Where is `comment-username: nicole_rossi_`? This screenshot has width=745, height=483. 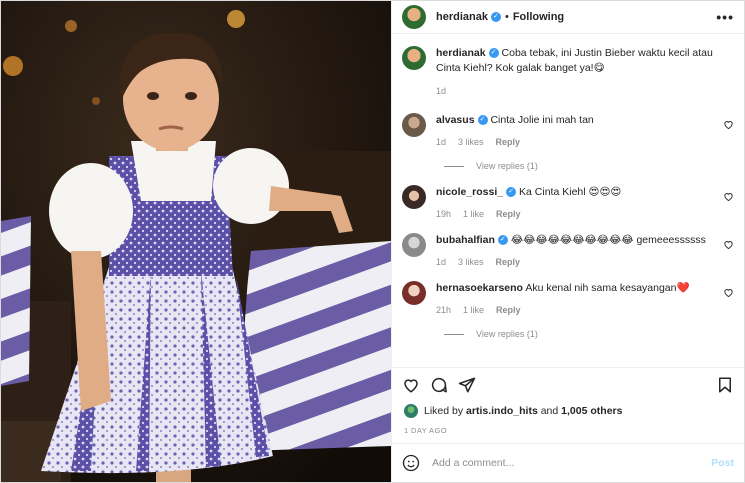 comment-username: nicole_rossi_ is located at coordinates (469, 192).